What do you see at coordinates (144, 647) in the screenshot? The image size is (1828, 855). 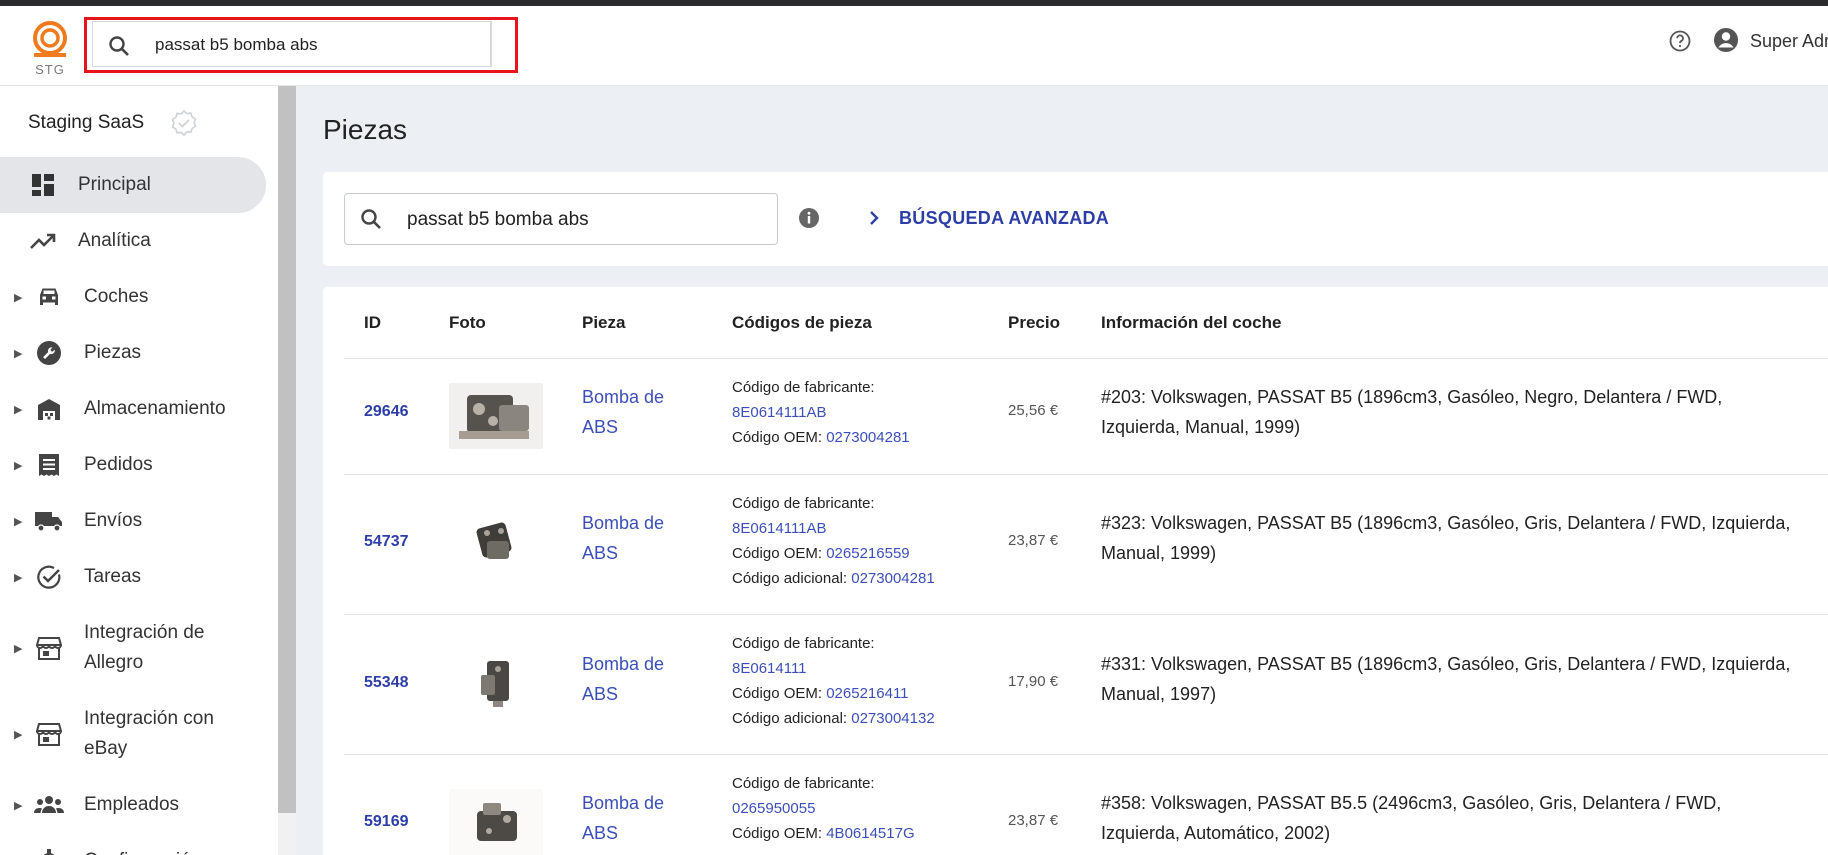 I see `sidebar-item-label: Integración de Allegro` at bounding box center [144, 647].